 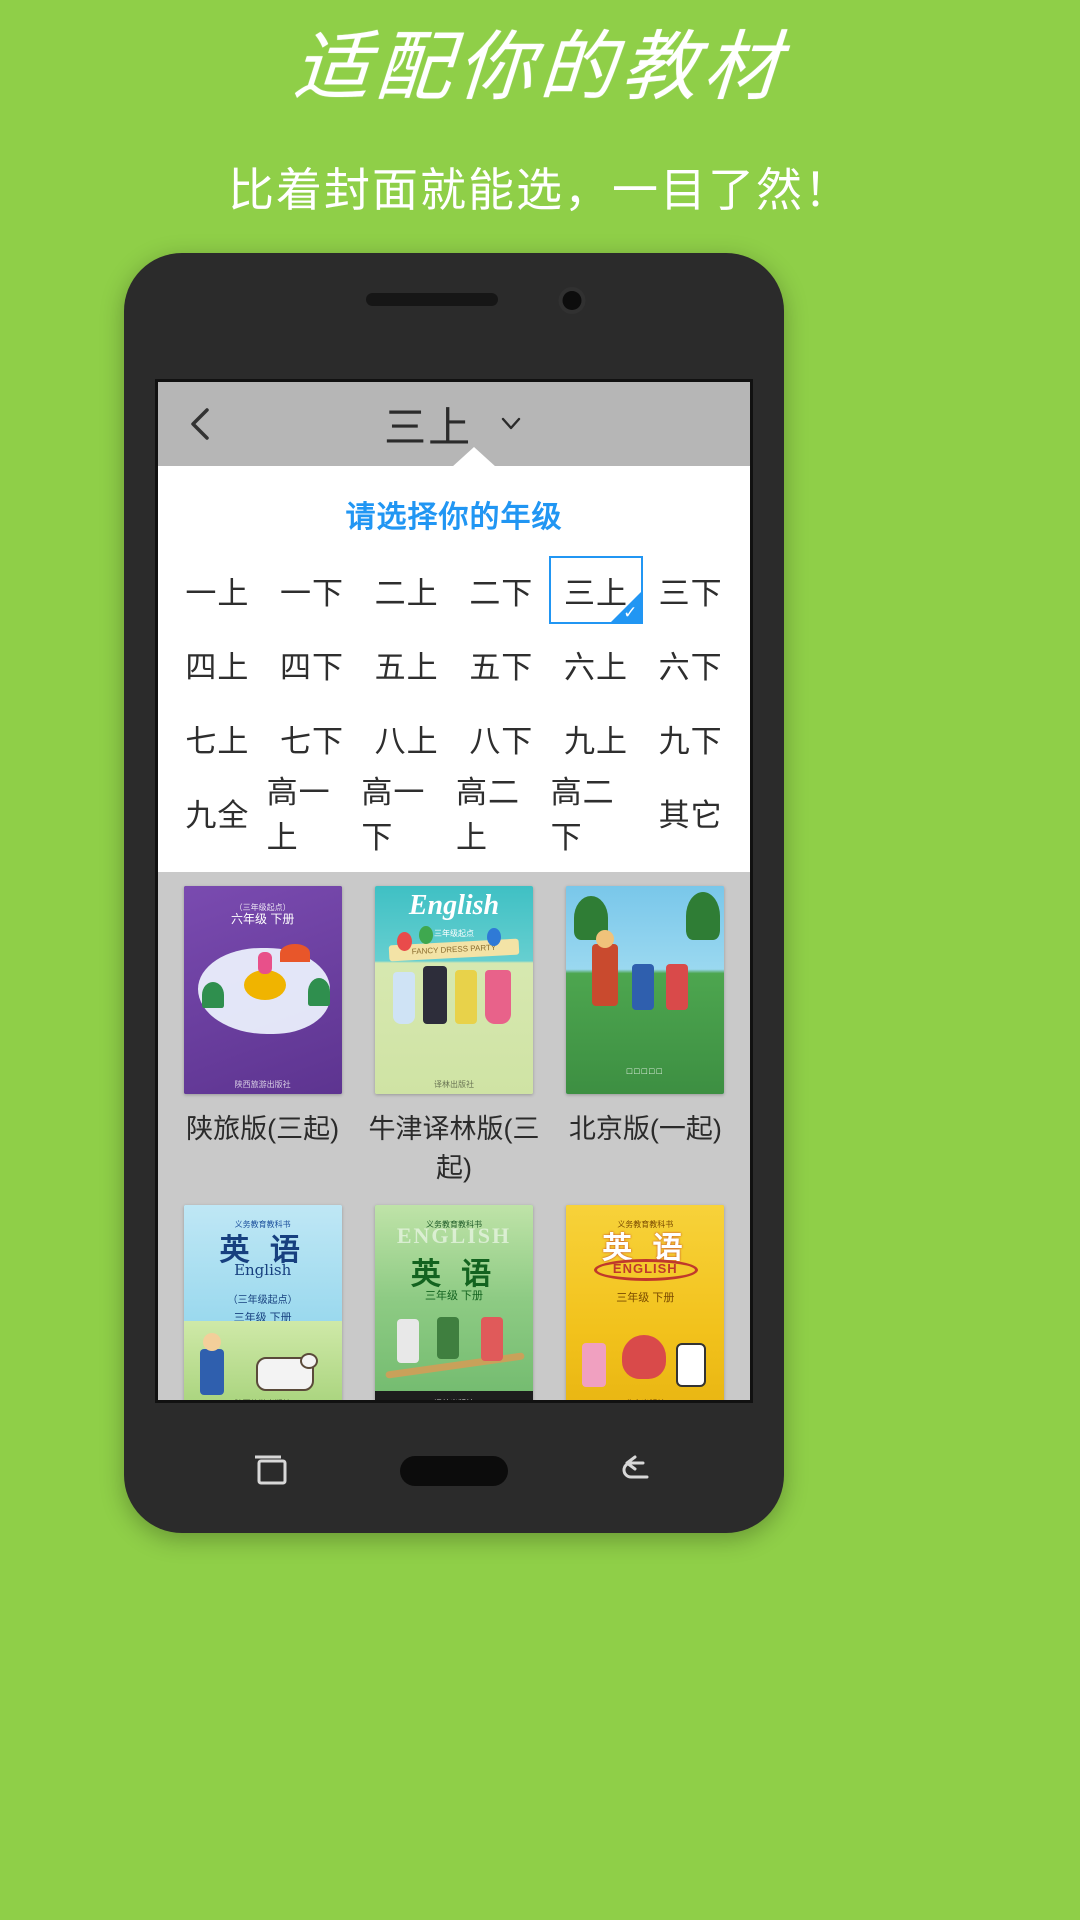 I want to click on grade-cell-label: 二上, so click(x=406, y=593).